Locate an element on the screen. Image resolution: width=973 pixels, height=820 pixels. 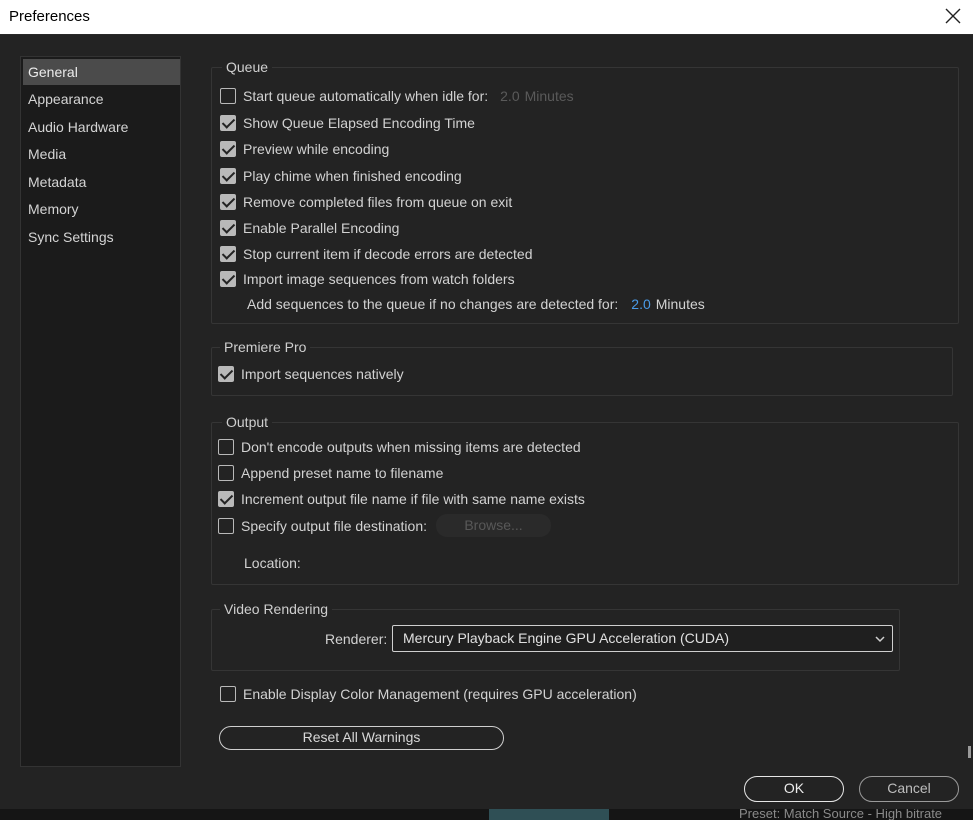
specify-destination-row: Specify output file destination: is located at coordinates (322, 526).